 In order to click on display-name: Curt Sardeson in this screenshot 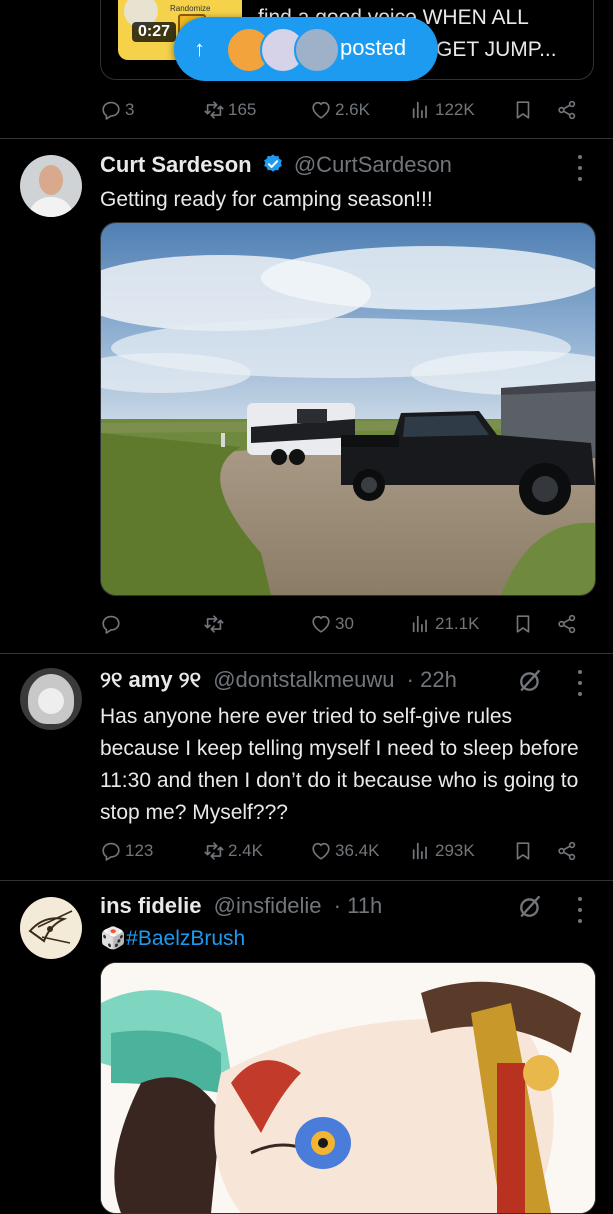, I will do `click(176, 164)`.